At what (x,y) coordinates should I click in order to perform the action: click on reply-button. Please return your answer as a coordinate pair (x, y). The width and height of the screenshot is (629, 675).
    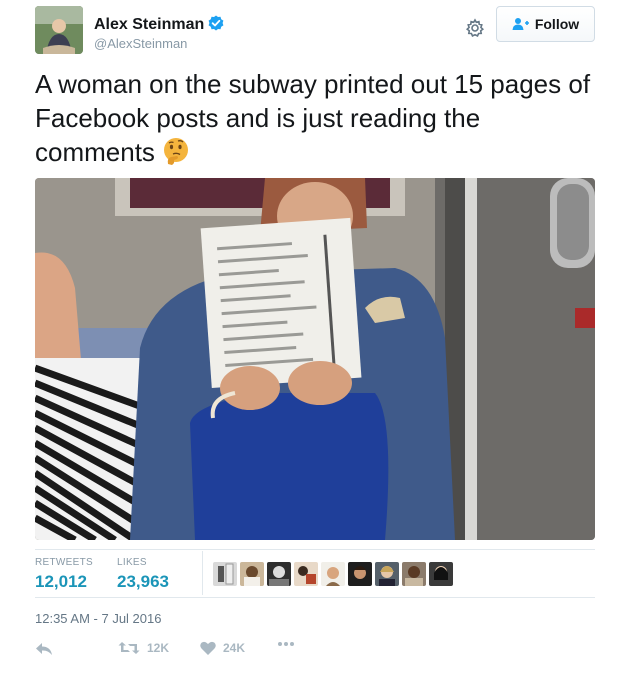
    Looking at the image, I should click on (44, 649).